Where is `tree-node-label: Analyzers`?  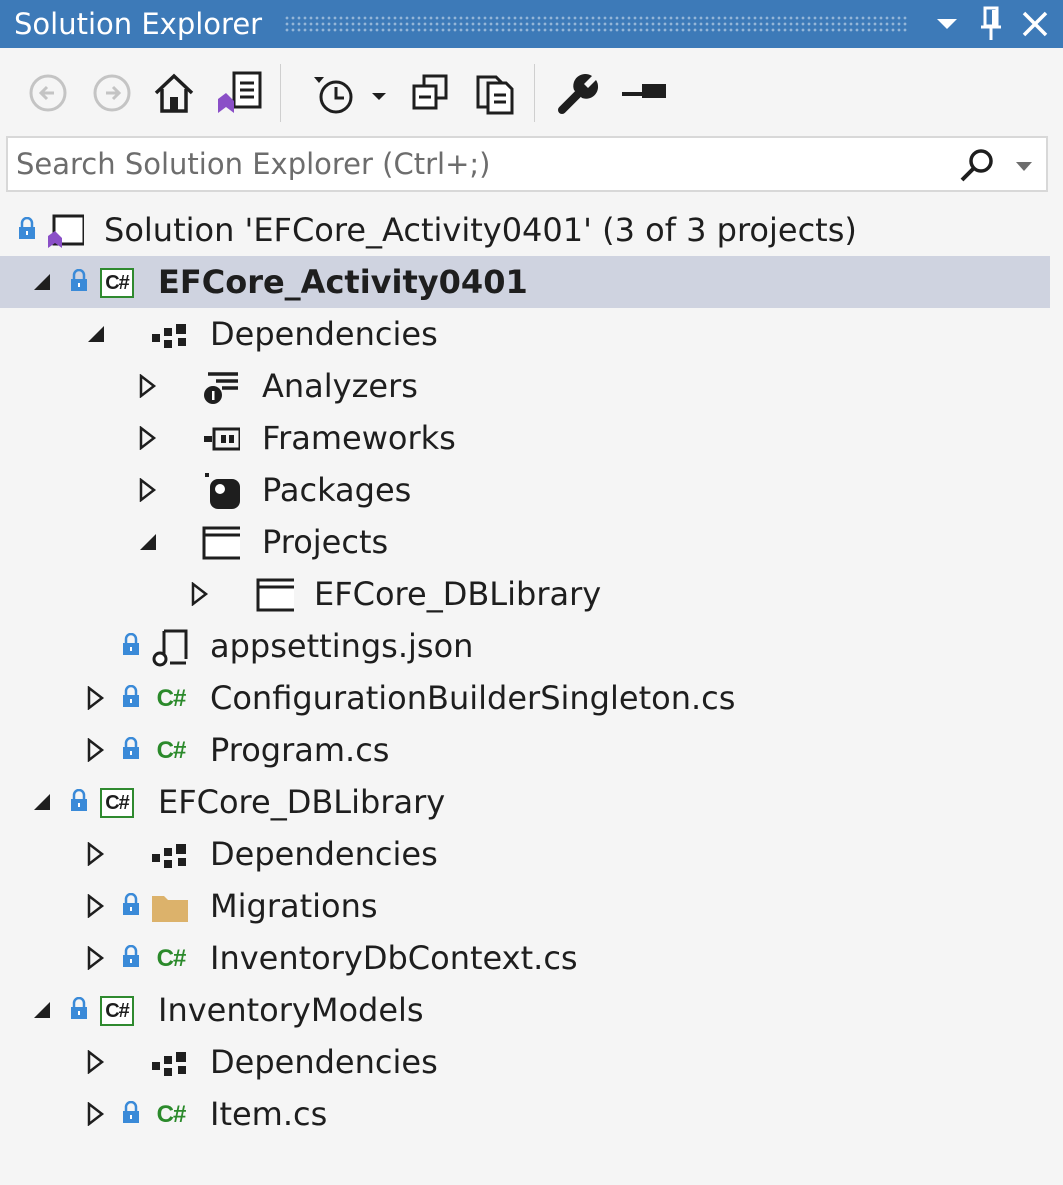 tree-node-label: Analyzers is located at coordinates (340, 386).